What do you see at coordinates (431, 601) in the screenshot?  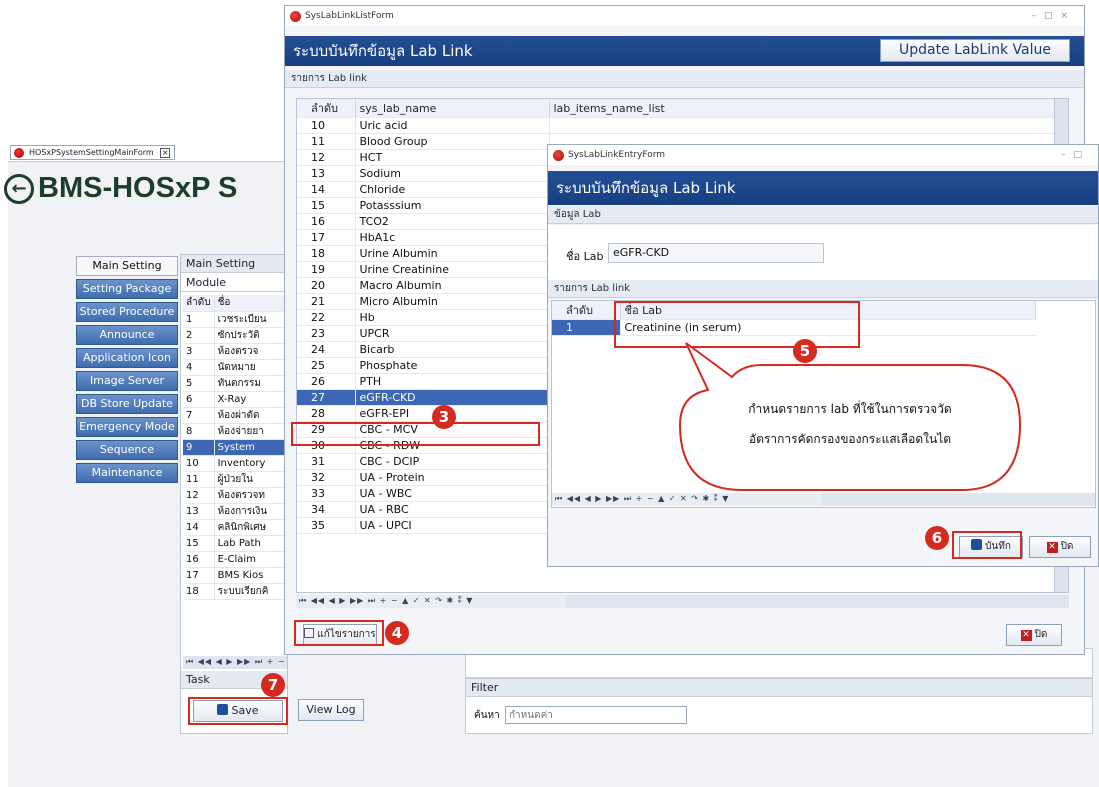 I see `grid-navigator: ⏮ ◀◀ ◀ ▶ ▶▶ ⏭ + − ▲ ✓ ✕ ↷ ✱ ⁑ ▼` at bounding box center [431, 601].